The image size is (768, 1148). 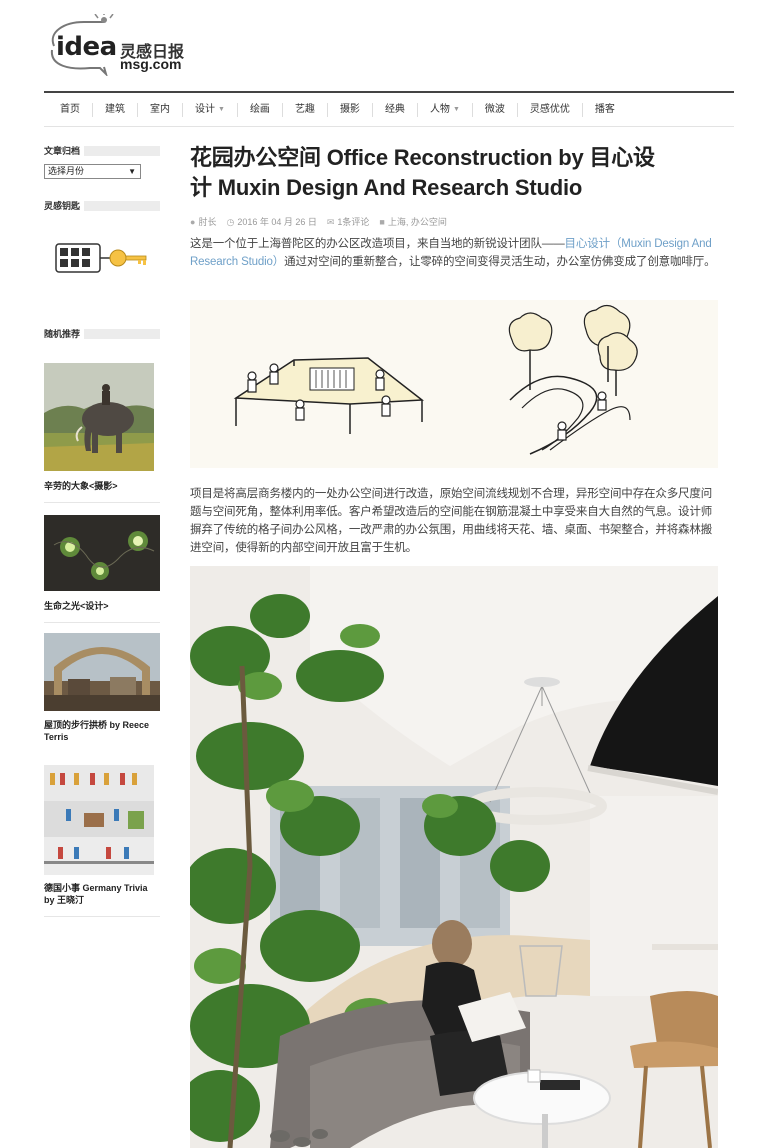 What do you see at coordinates (64, 206) in the screenshot?
I see `keychain-heading-label: 灵感钥匙` at bounding box center [64, 206].